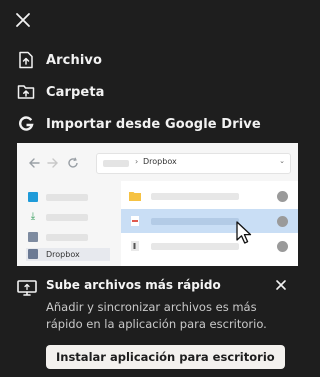 The width and height of the screenshot is (320, 377). Describe the element at coordinates (281, 285) in the screenshot. I see `close-banner-icon` at that location.